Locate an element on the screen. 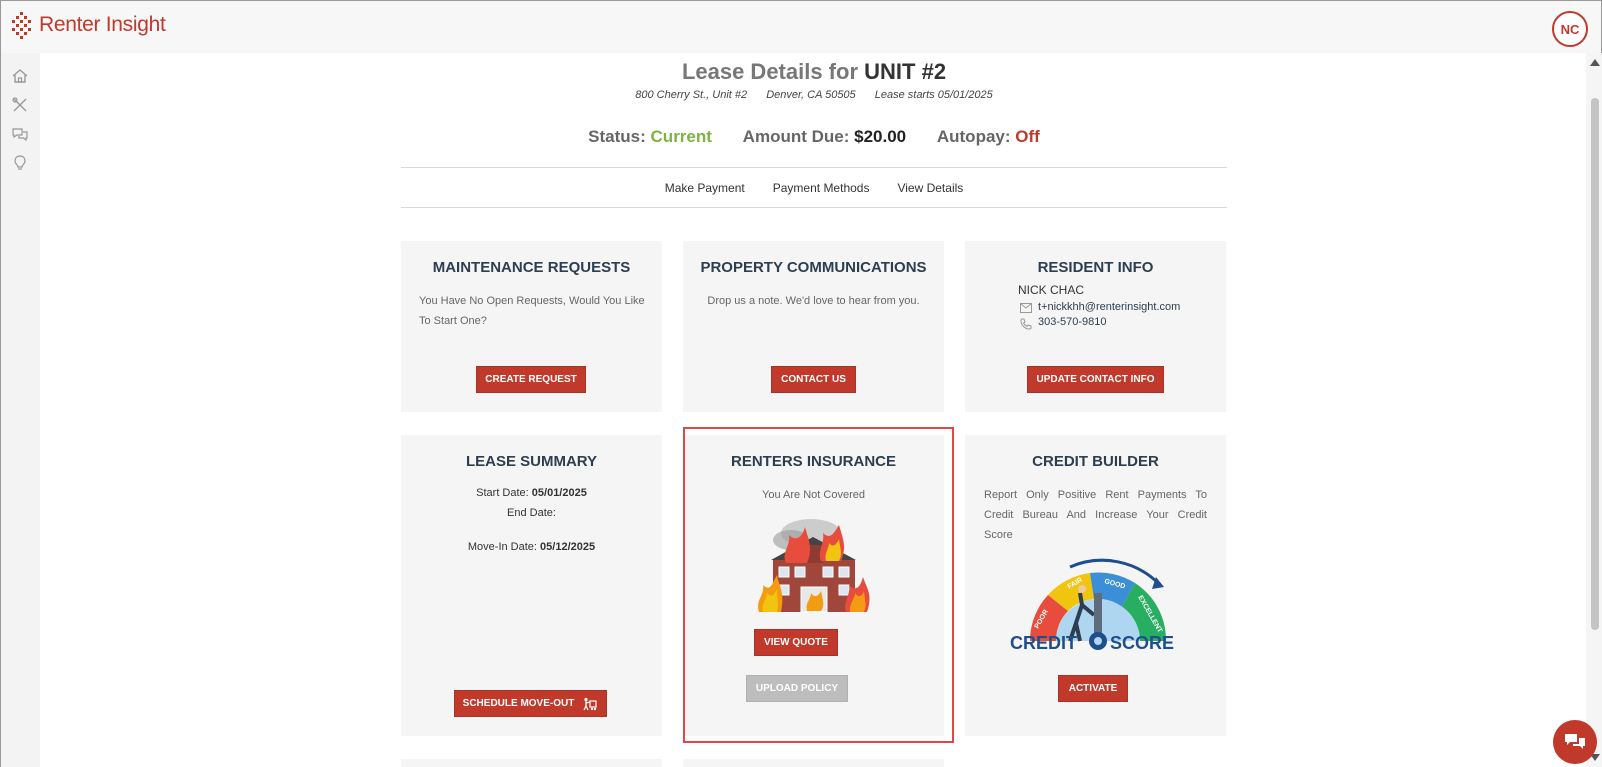 The height and width of the screenshot is (767, 1602). tools-icon is located at coordinates (20, 105).